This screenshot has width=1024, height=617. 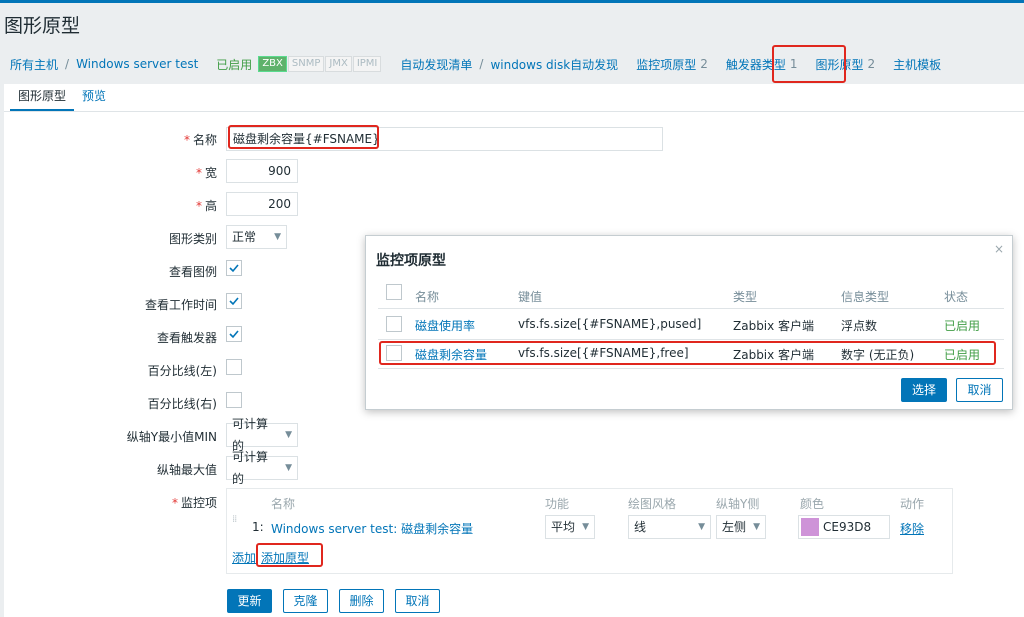 I want to click on show-triggers-label: 查看触发器, so click(x=186, y=338).